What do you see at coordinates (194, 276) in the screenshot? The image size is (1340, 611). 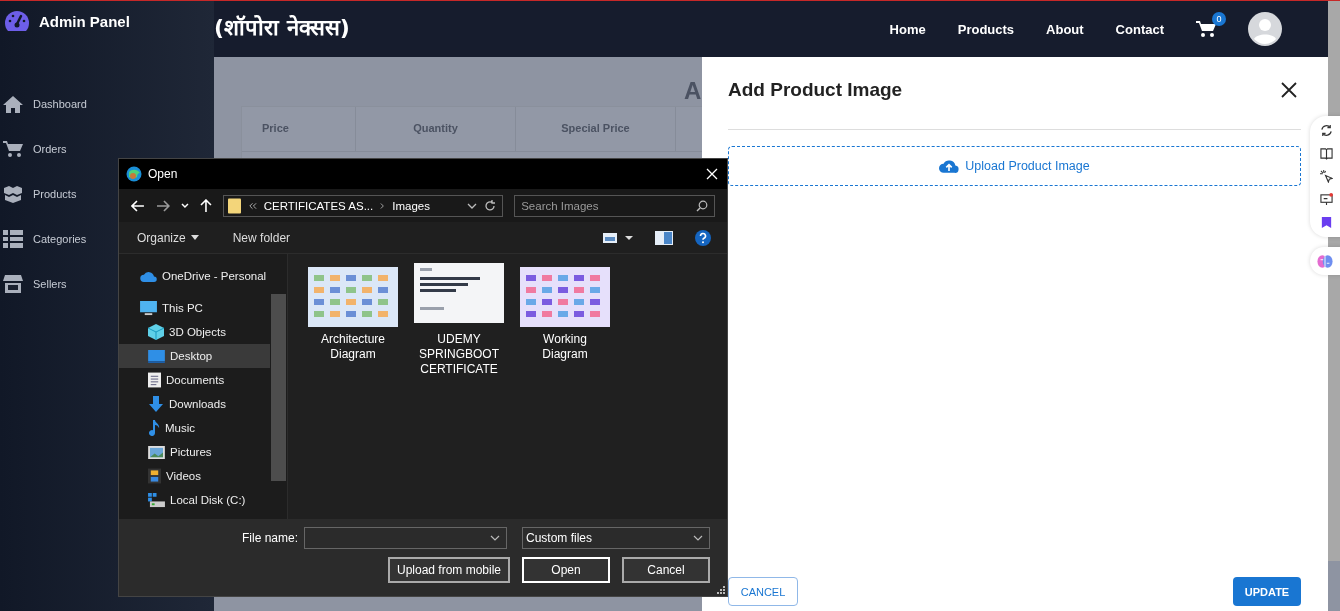 I see `folder-tree-item: OneDrive - Personal` at bounding box center [194, 276].